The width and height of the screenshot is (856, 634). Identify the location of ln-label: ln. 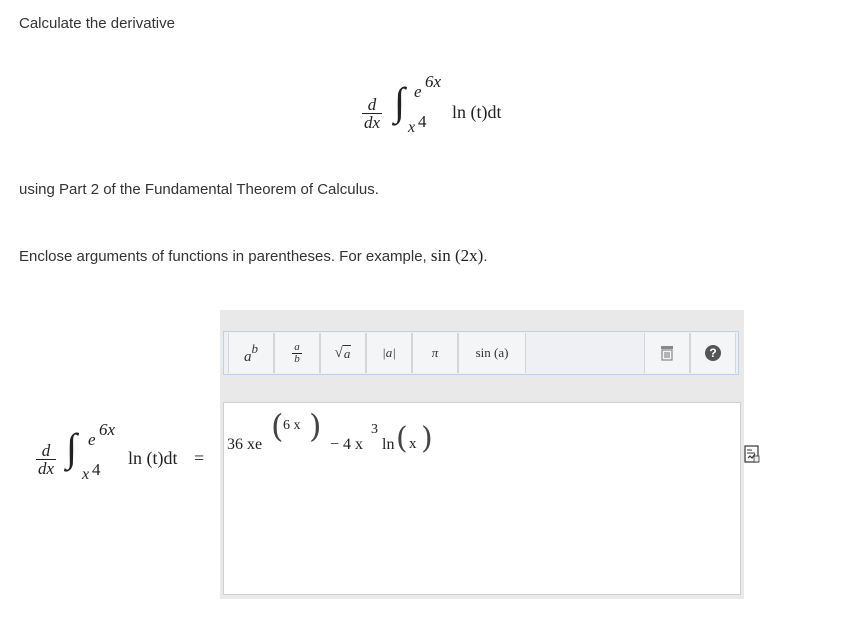
(388, 444).